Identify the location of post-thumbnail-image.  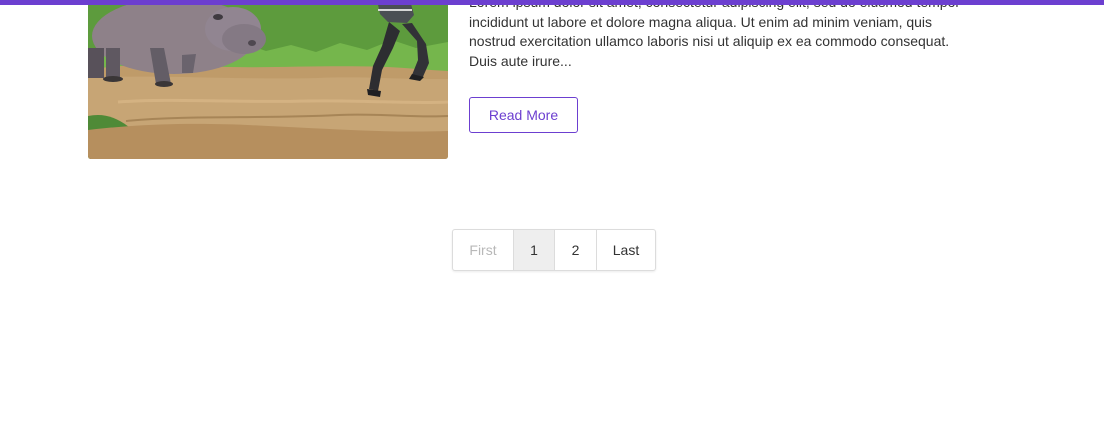
(268, 79).